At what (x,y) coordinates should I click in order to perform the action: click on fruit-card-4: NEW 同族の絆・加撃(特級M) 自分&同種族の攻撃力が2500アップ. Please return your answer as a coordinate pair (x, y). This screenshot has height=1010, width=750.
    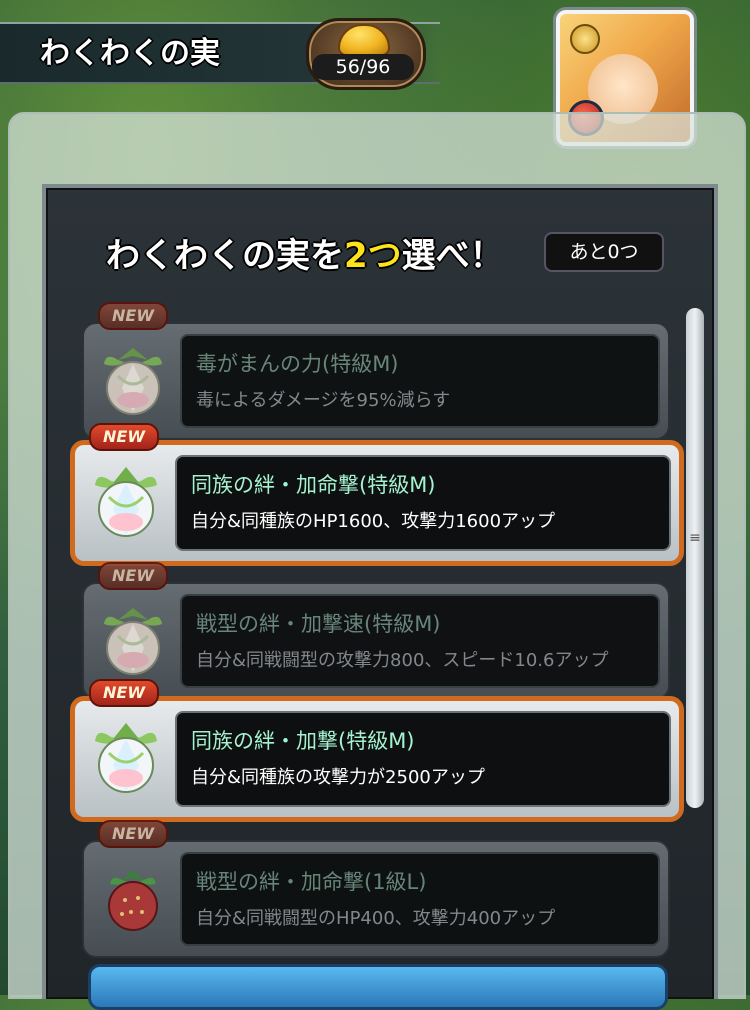
    Looking at the image, I should click on (377, 750).